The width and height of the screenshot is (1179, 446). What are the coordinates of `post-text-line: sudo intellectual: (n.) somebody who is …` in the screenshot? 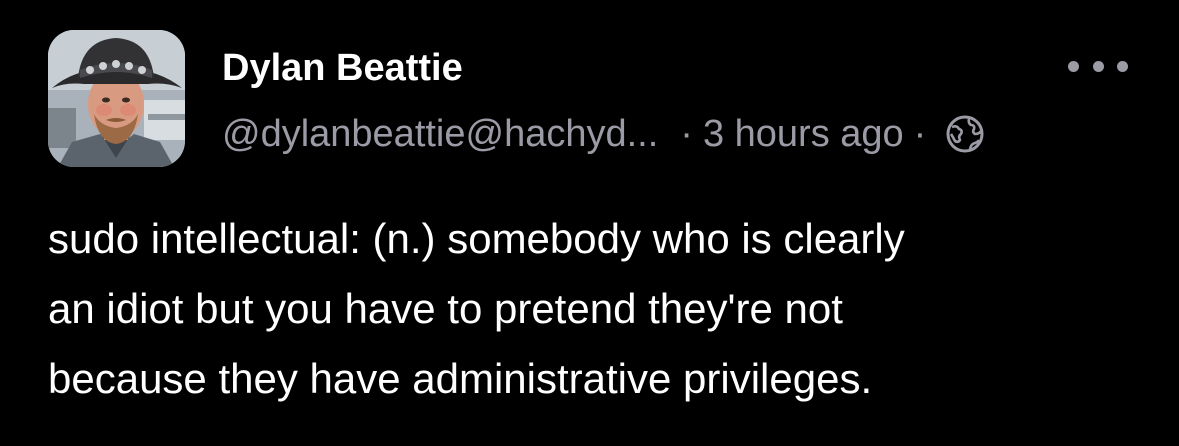 It's located at (476, 238).